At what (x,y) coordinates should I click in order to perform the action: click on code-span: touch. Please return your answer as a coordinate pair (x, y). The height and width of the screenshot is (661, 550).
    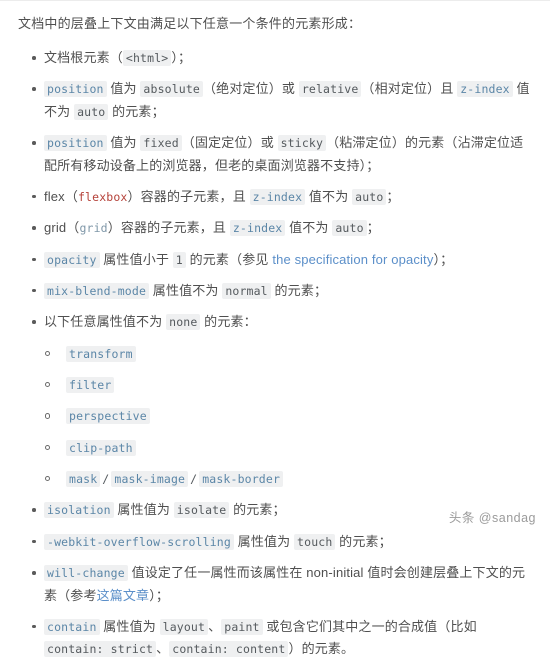
    Looking at the image, I should click on (315, 541).